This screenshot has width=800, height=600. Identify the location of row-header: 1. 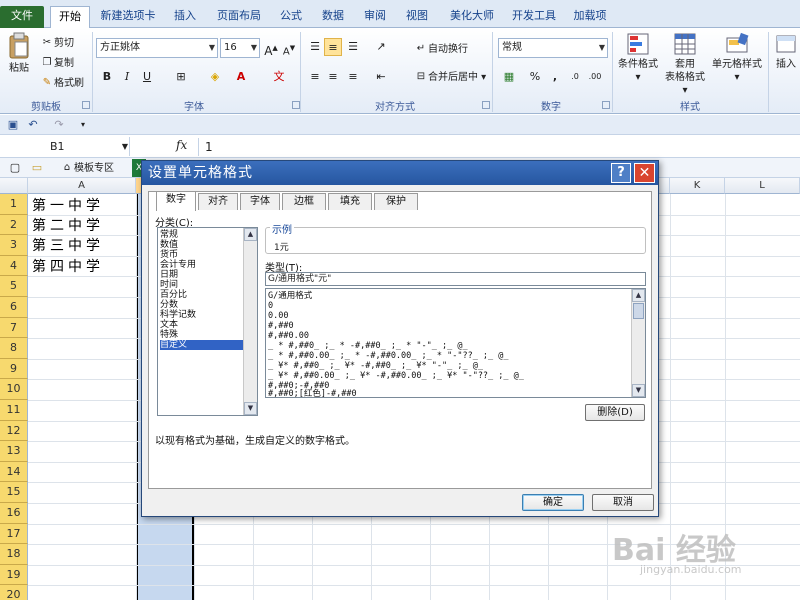
(14, 204).